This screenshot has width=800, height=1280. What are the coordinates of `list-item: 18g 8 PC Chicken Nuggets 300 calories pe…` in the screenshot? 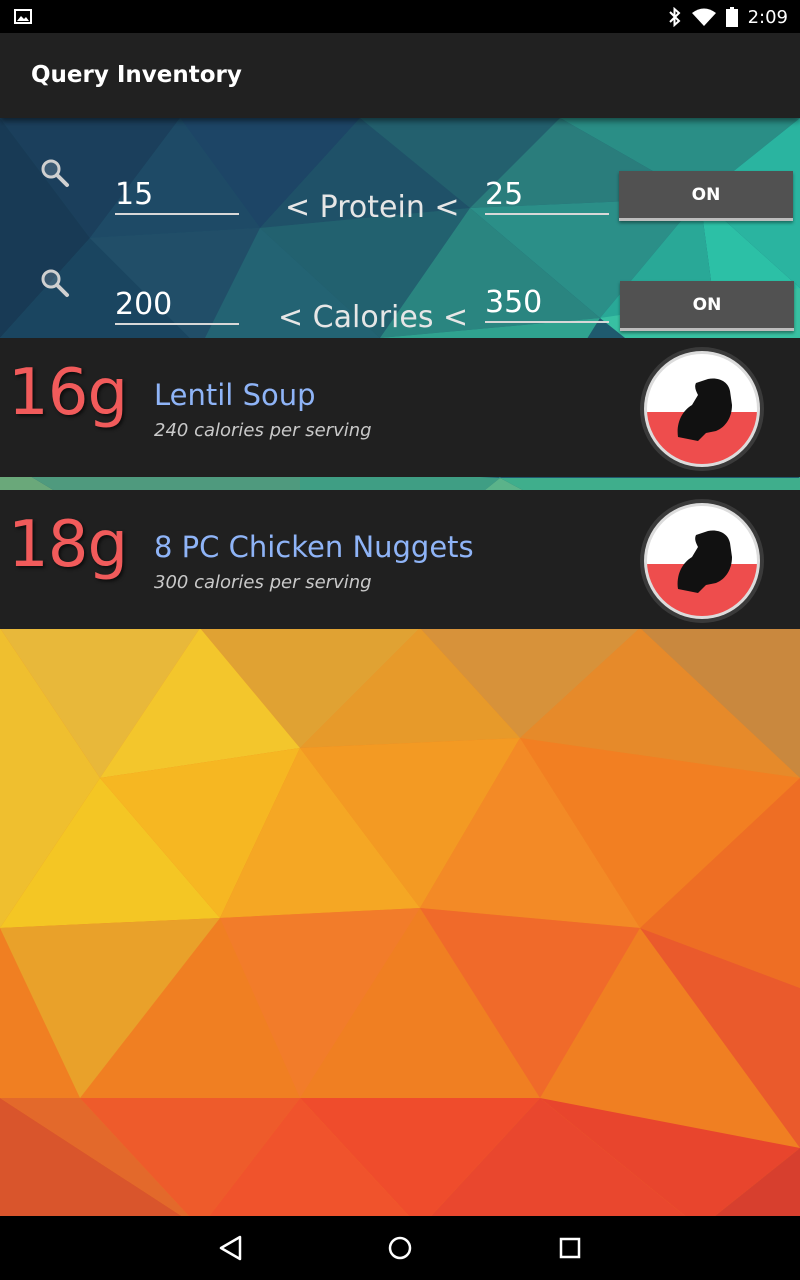 It's located at (400, 559).